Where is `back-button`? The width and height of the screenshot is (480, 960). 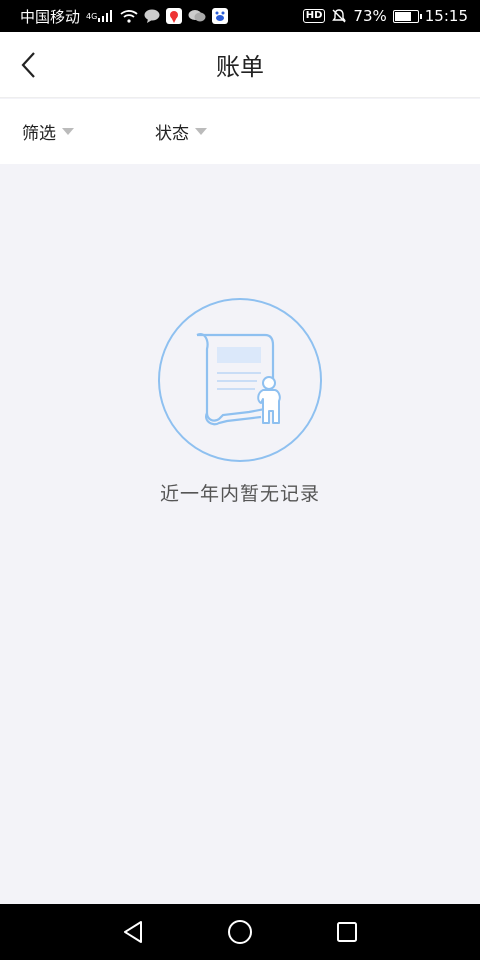 back-button is located at coordinates (28, 65).